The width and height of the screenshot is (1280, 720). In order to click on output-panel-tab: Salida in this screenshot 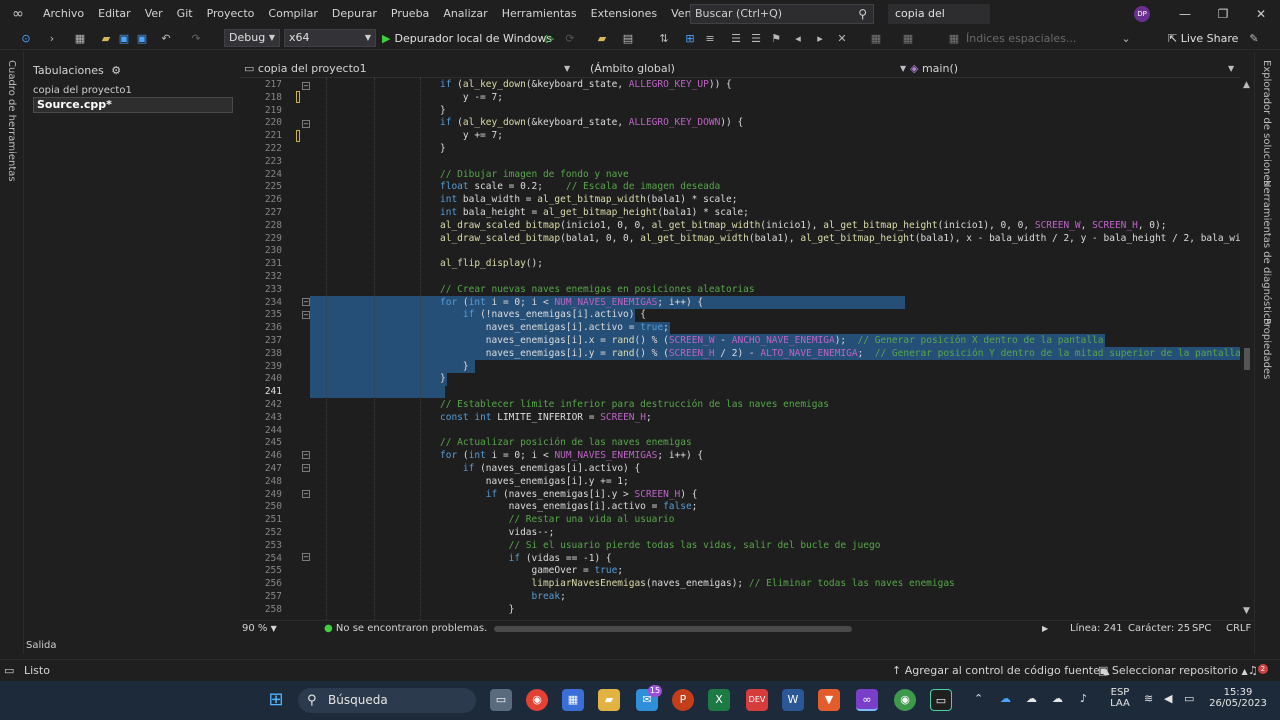, I will do `click(41, 645)`.